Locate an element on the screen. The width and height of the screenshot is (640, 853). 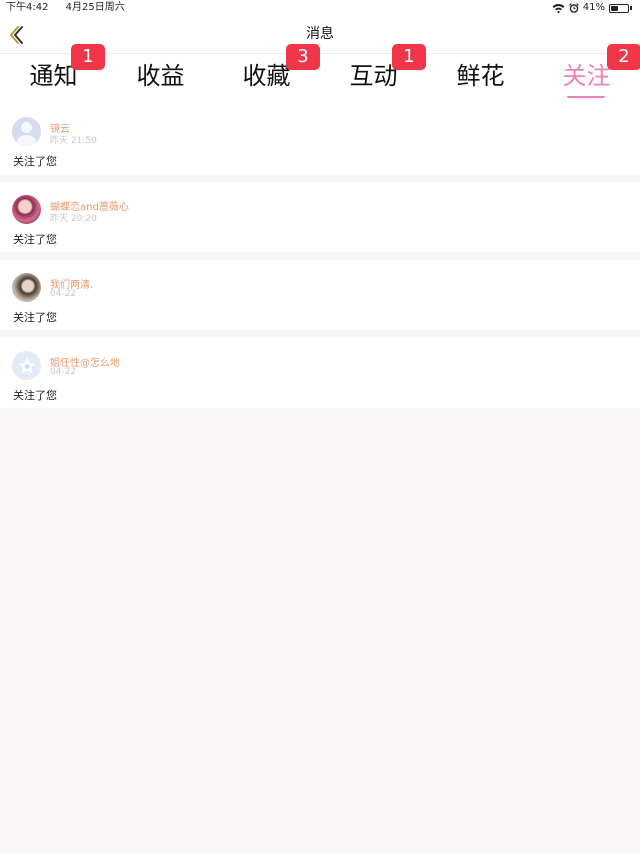
tab-notifications: 通知 1 is located at coordinates (53, 74).